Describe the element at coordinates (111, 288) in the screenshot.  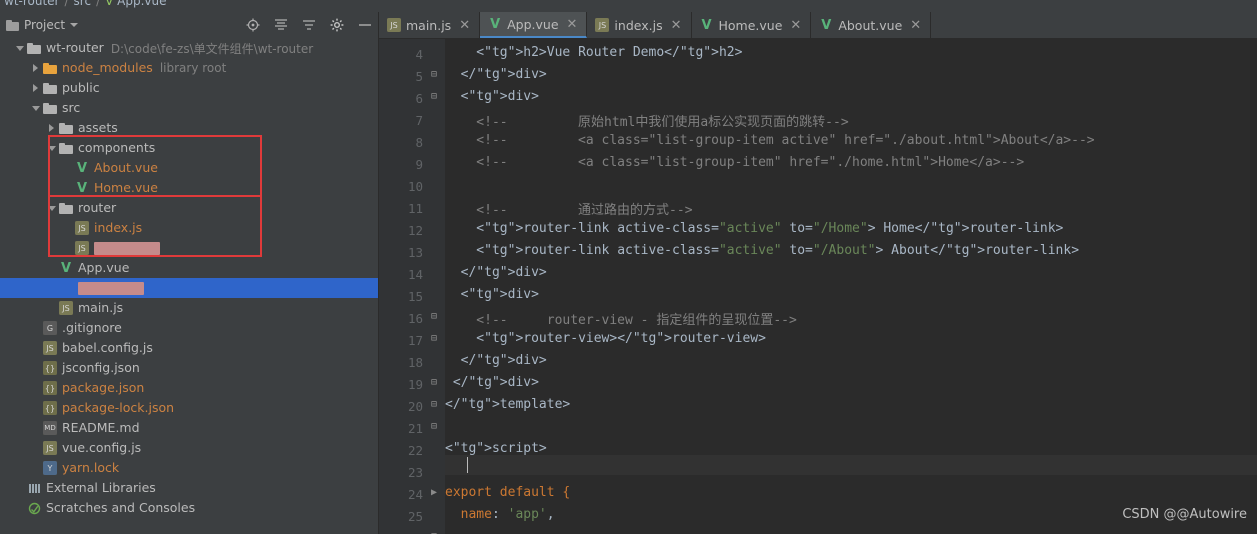
I see `redaction-mark` at that location.